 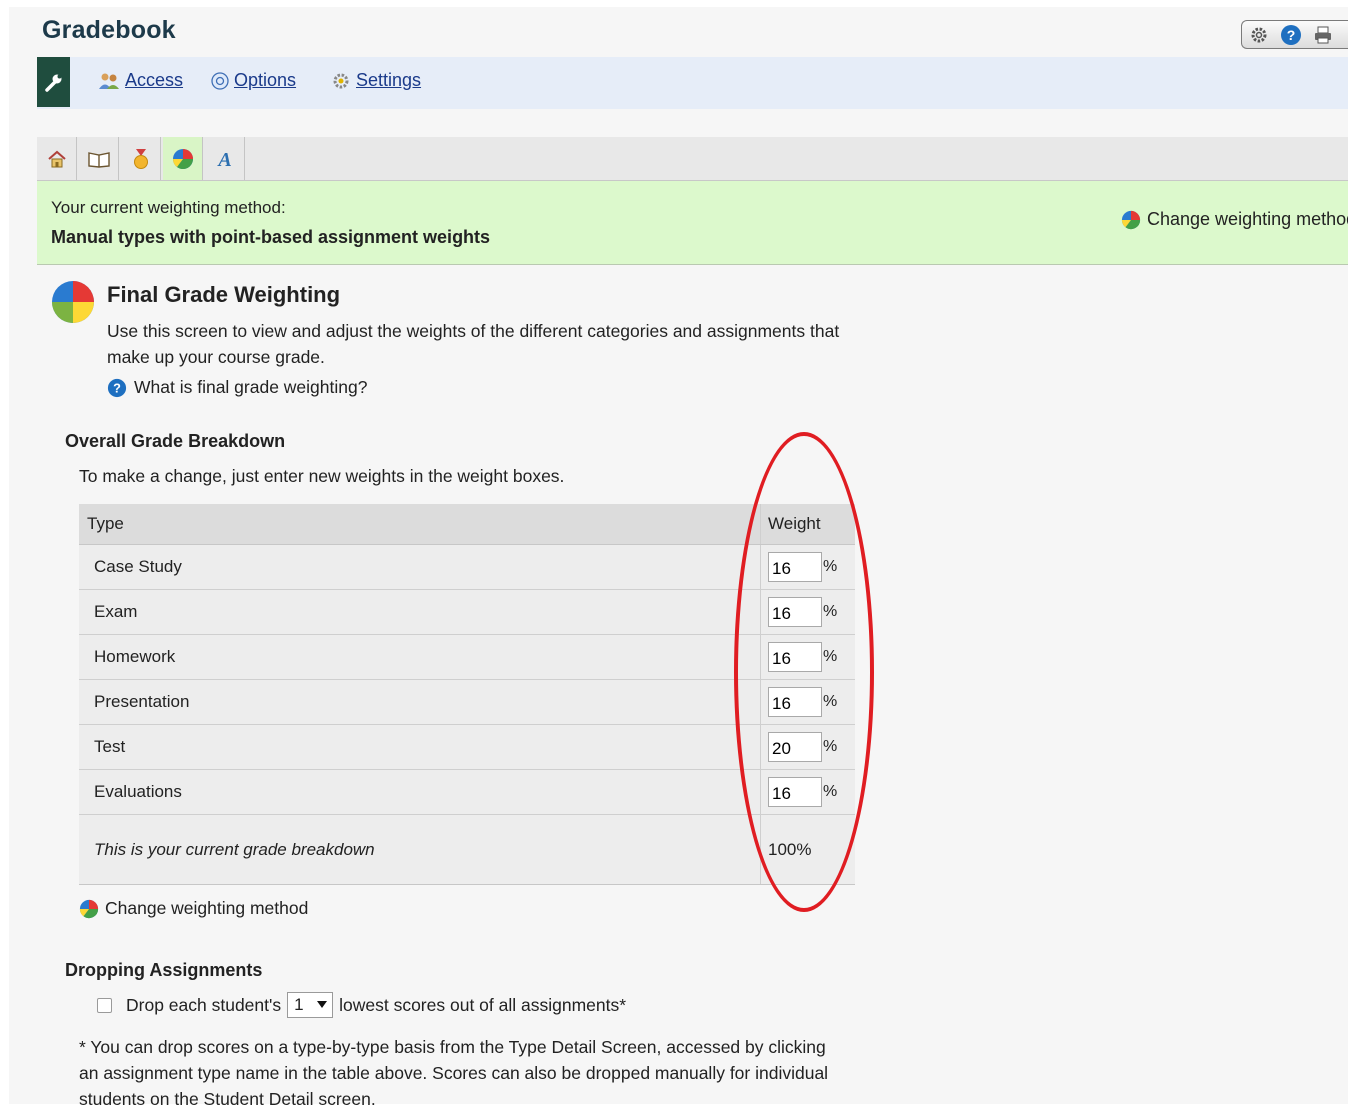 I want to click on help-link-label: What is final grade weighting?, so click(x=251, y=387).